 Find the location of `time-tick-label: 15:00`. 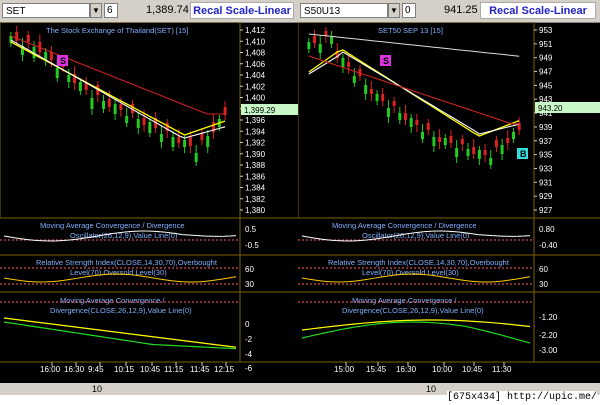

time-tick-label: 15:00 is located at coordinates (344, 369).